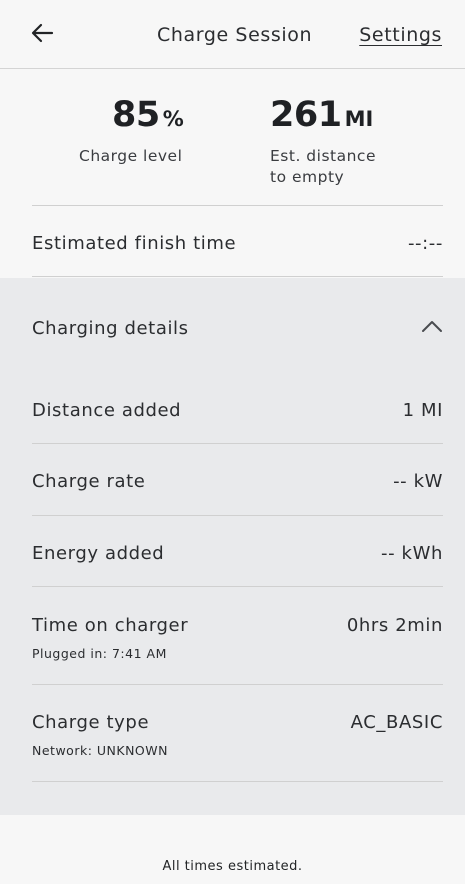  I want to click on finish-time-label: Estimated finish time, so click(134, 243).